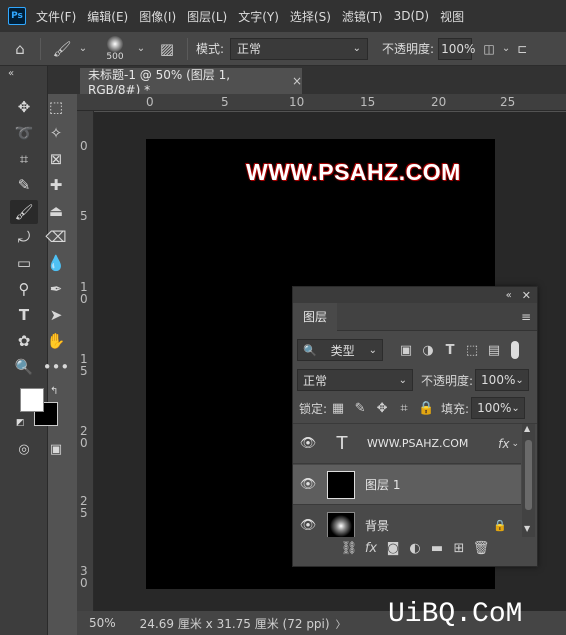 Image resolution: width=566 pixels, height=635 pixels. Describe the element at coordinates (481, 548) in the screenshot. I see `trash-icon: 🗑` at that location.